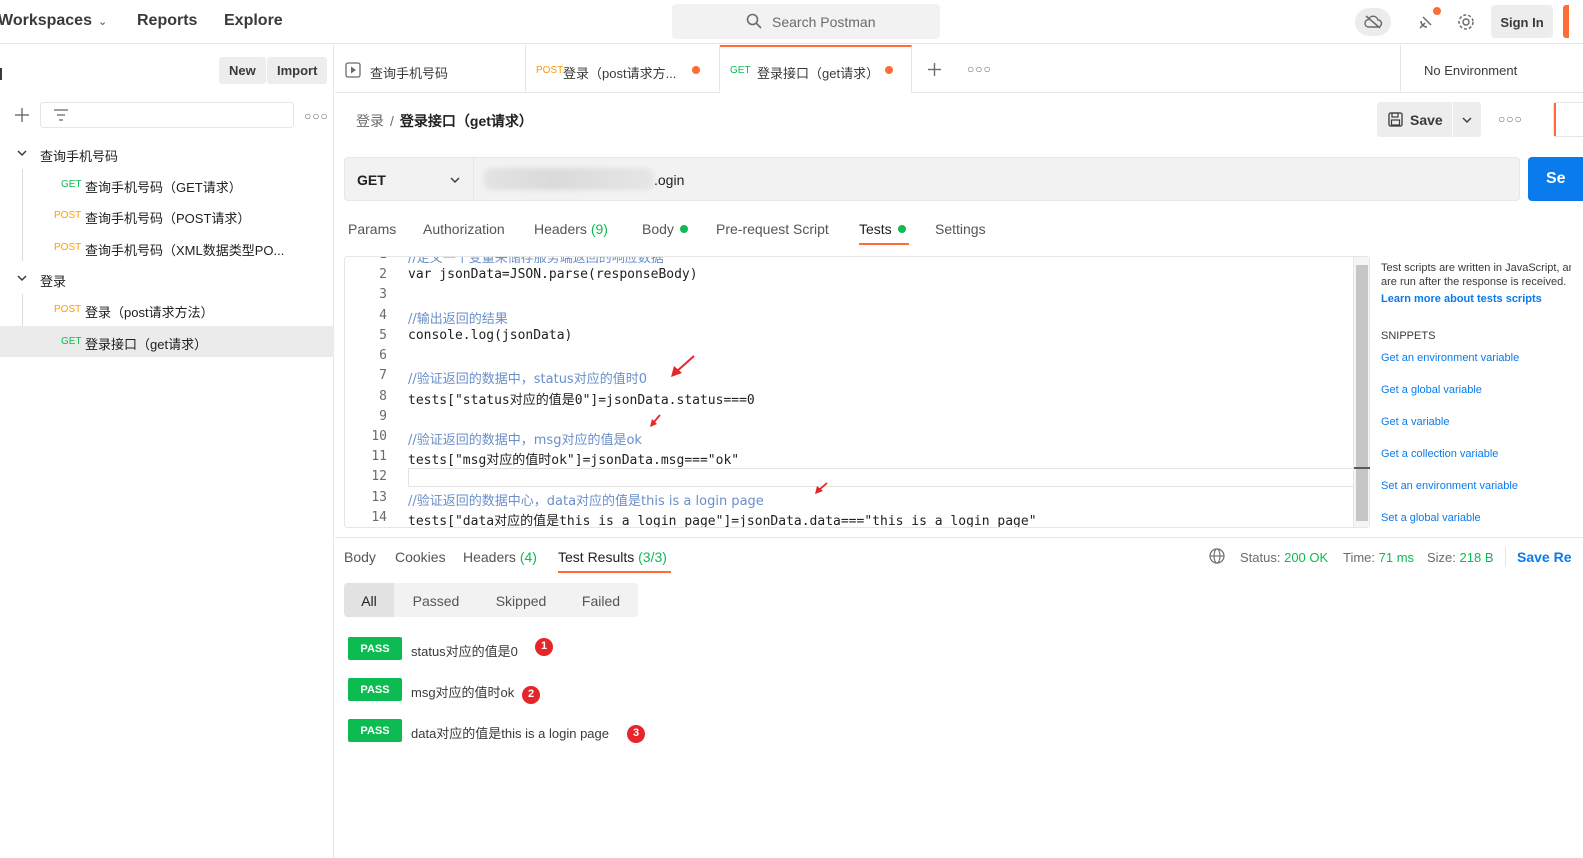  Describe the element at coordinates (754, 21) in the screenshot. I see `search-icon` at that location.